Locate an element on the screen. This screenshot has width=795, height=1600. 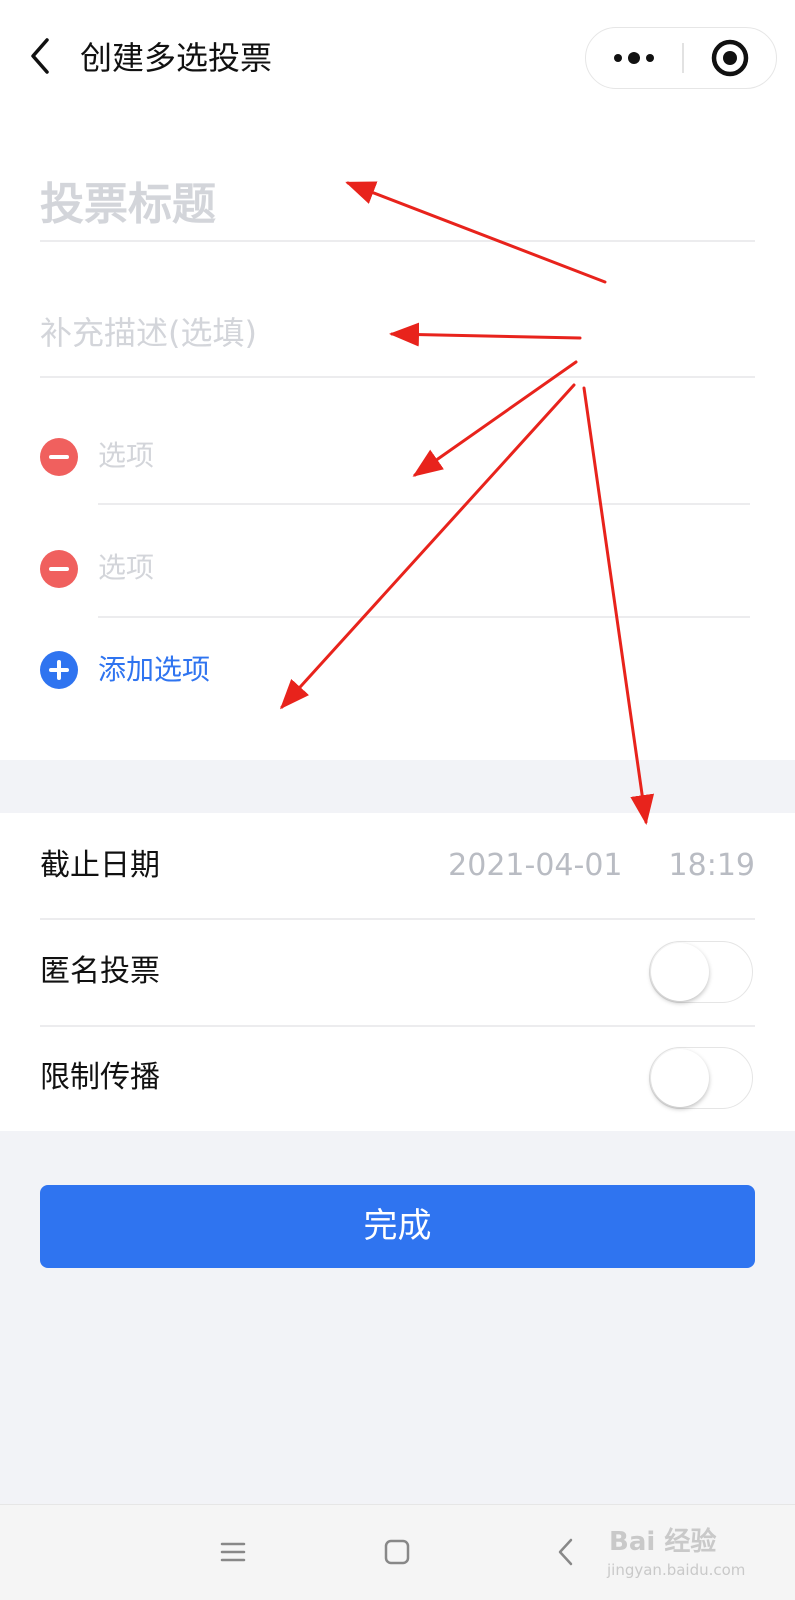
back-button is located at coordinates (40, 56).